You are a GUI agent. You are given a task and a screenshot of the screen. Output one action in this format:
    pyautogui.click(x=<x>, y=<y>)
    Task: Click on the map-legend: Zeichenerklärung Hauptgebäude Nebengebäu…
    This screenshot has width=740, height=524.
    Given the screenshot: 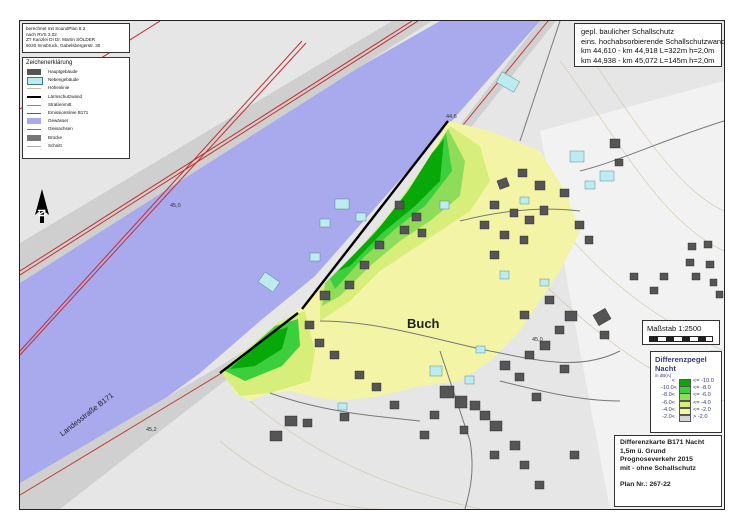 What is the action you would take?
    pyautogui.click(x=76, y=108)
    